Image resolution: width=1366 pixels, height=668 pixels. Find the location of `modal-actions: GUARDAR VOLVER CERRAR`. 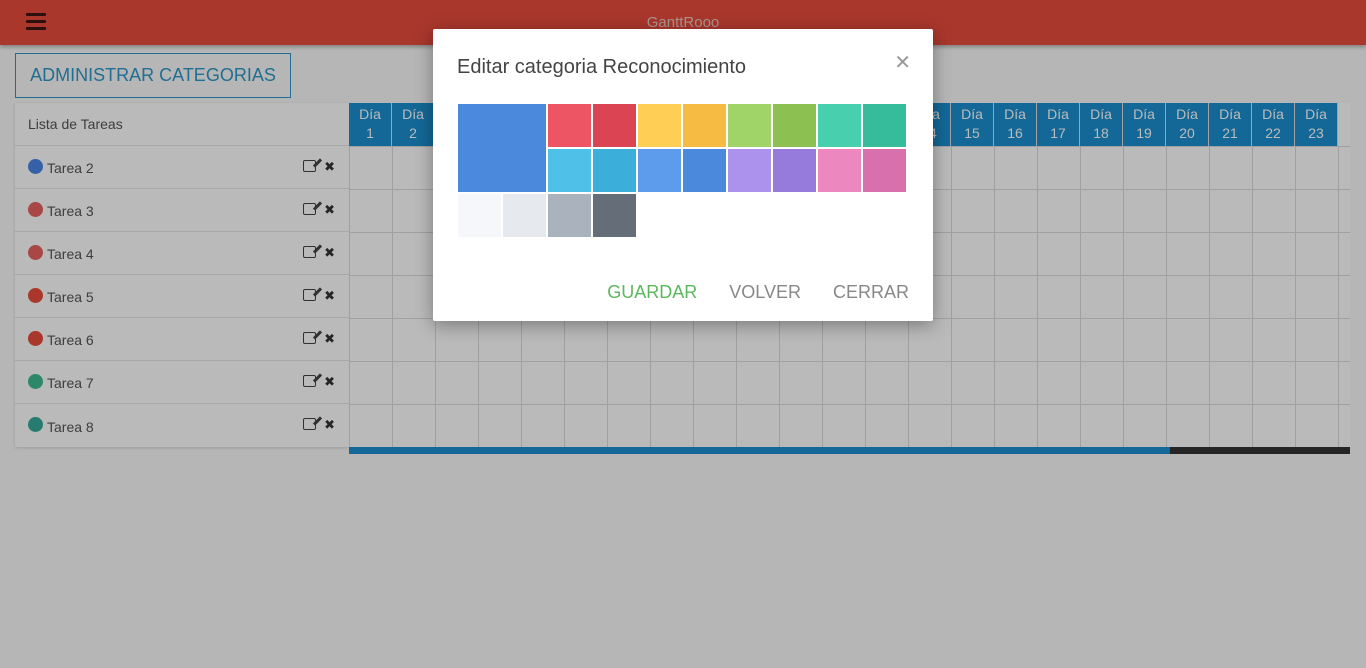

modal-actions: GUARDAR VOLVER CERRAR is located at coordinates (758, 292).